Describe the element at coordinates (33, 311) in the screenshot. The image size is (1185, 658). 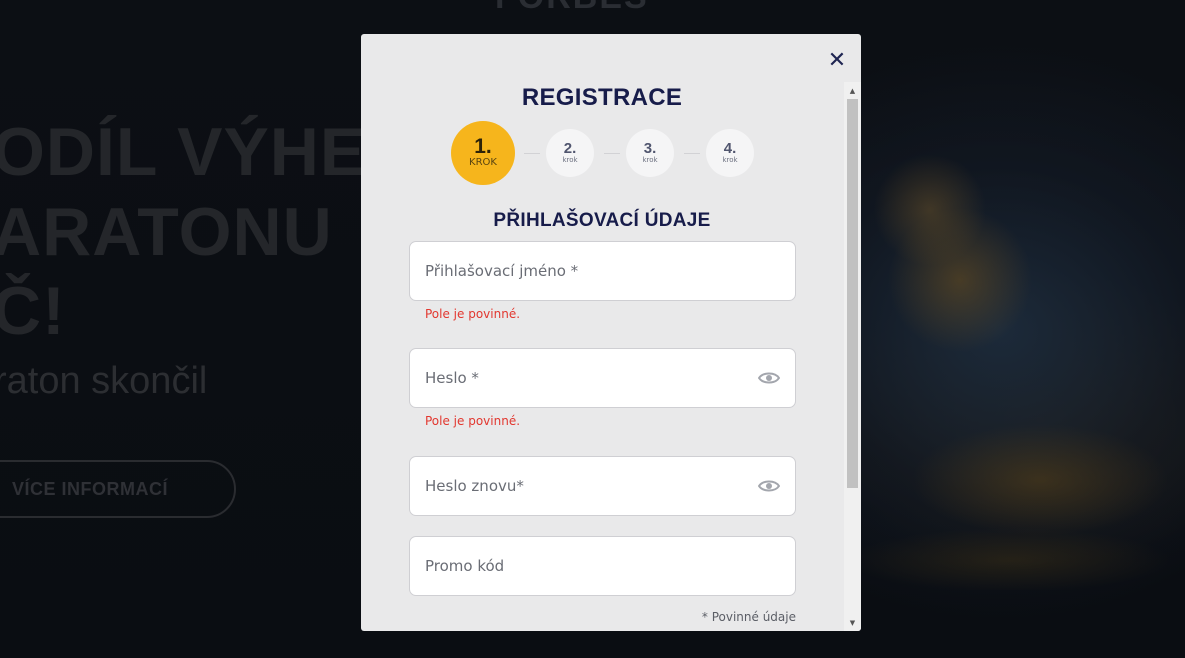
I see `hero-heading-line-3: Č!` at that location.